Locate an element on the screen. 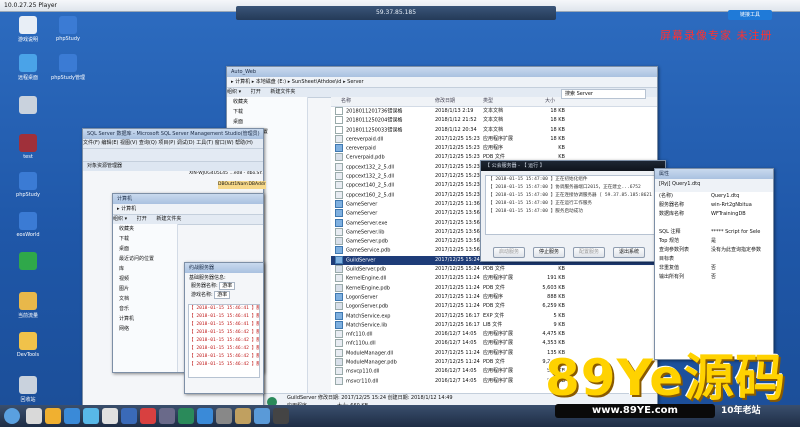 Image resolution: width=800 pixels, height=427 pixels. computer-address-bar: ▸ 计算机 is located at coordinates (188, 209).